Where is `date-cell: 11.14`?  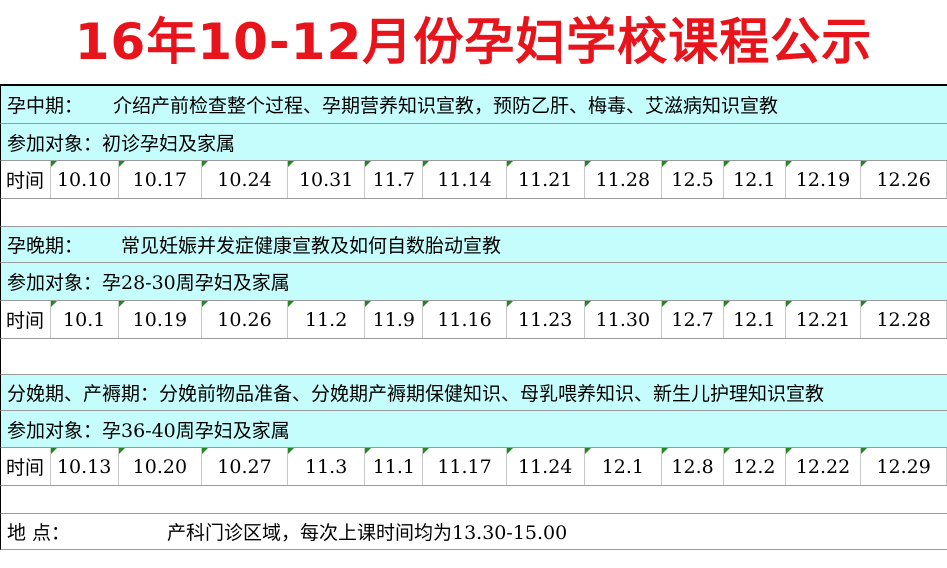
date-cell: 11.14 is located at coordinates (465, 179).